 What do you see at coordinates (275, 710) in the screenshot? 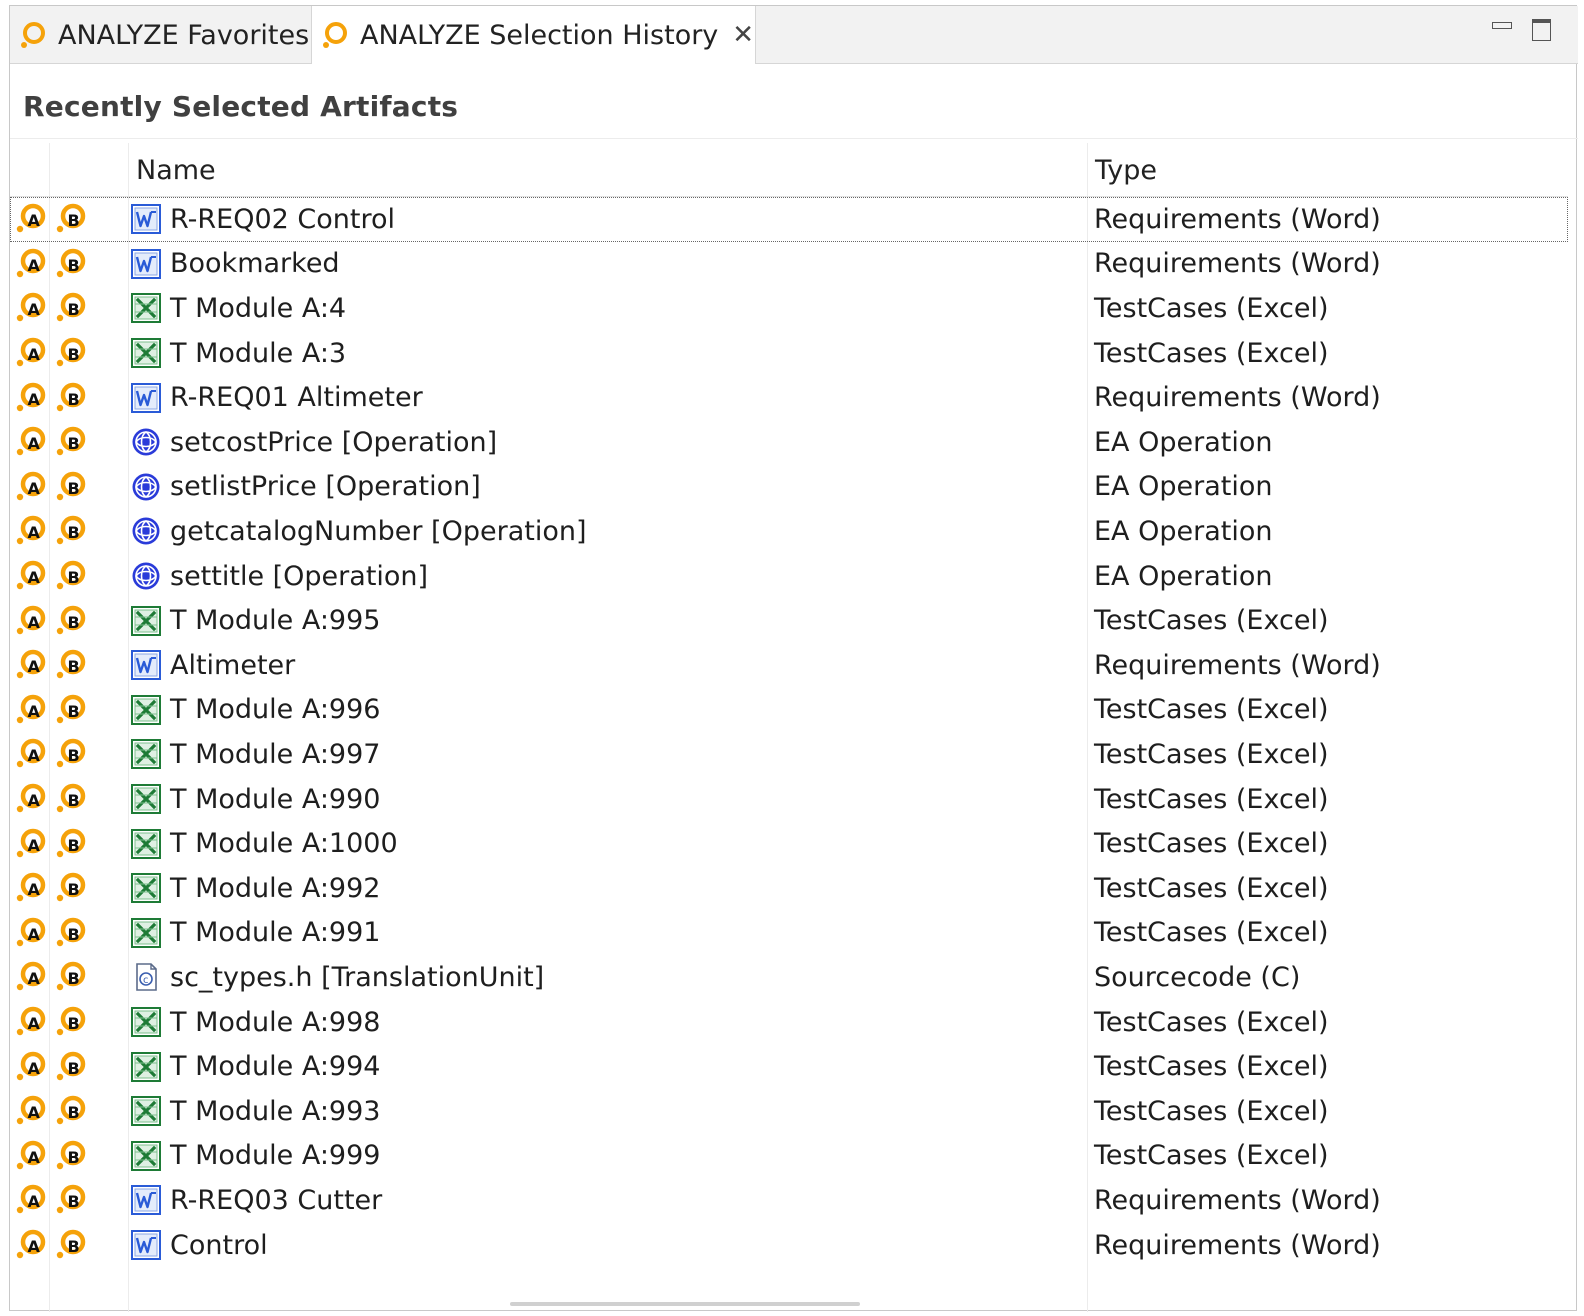
I see `artifact-name: T Module A:996` at bounding box center [275, 710].